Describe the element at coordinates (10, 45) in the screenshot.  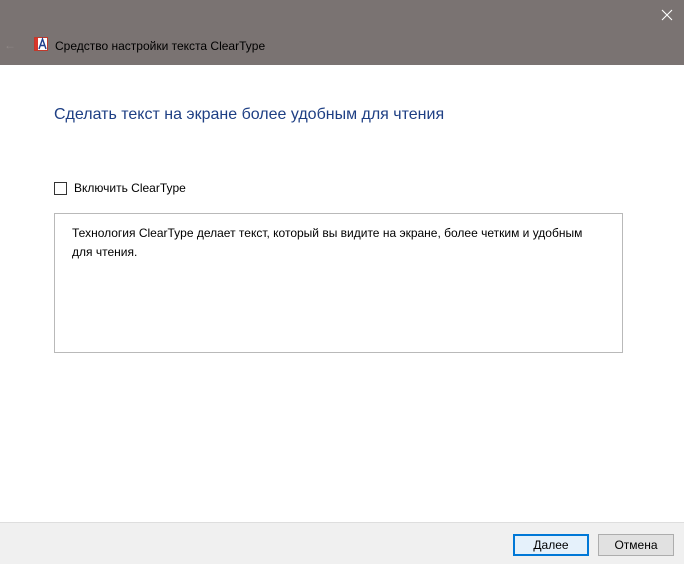
I see `back-arrow-icon: ←` at that location.